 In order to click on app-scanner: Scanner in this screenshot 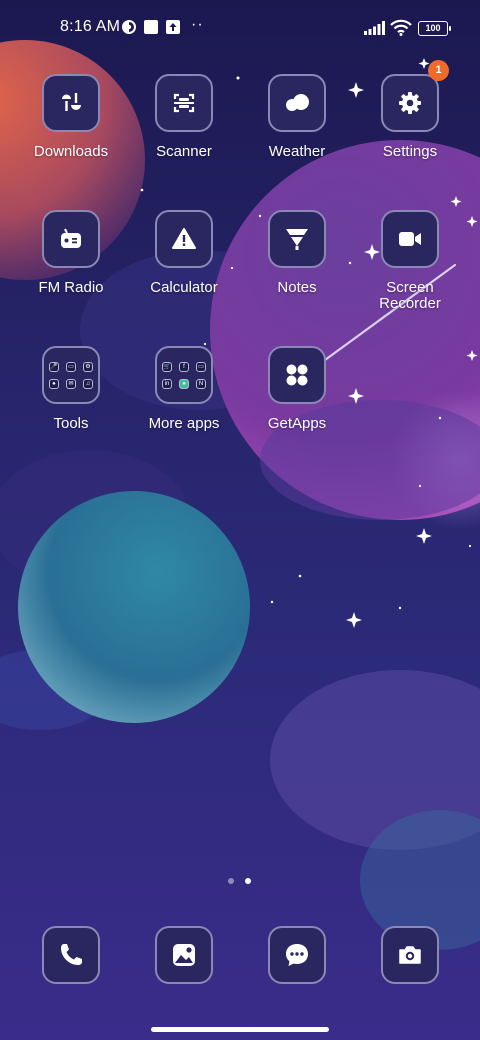, I will do `click(184, 117)`.